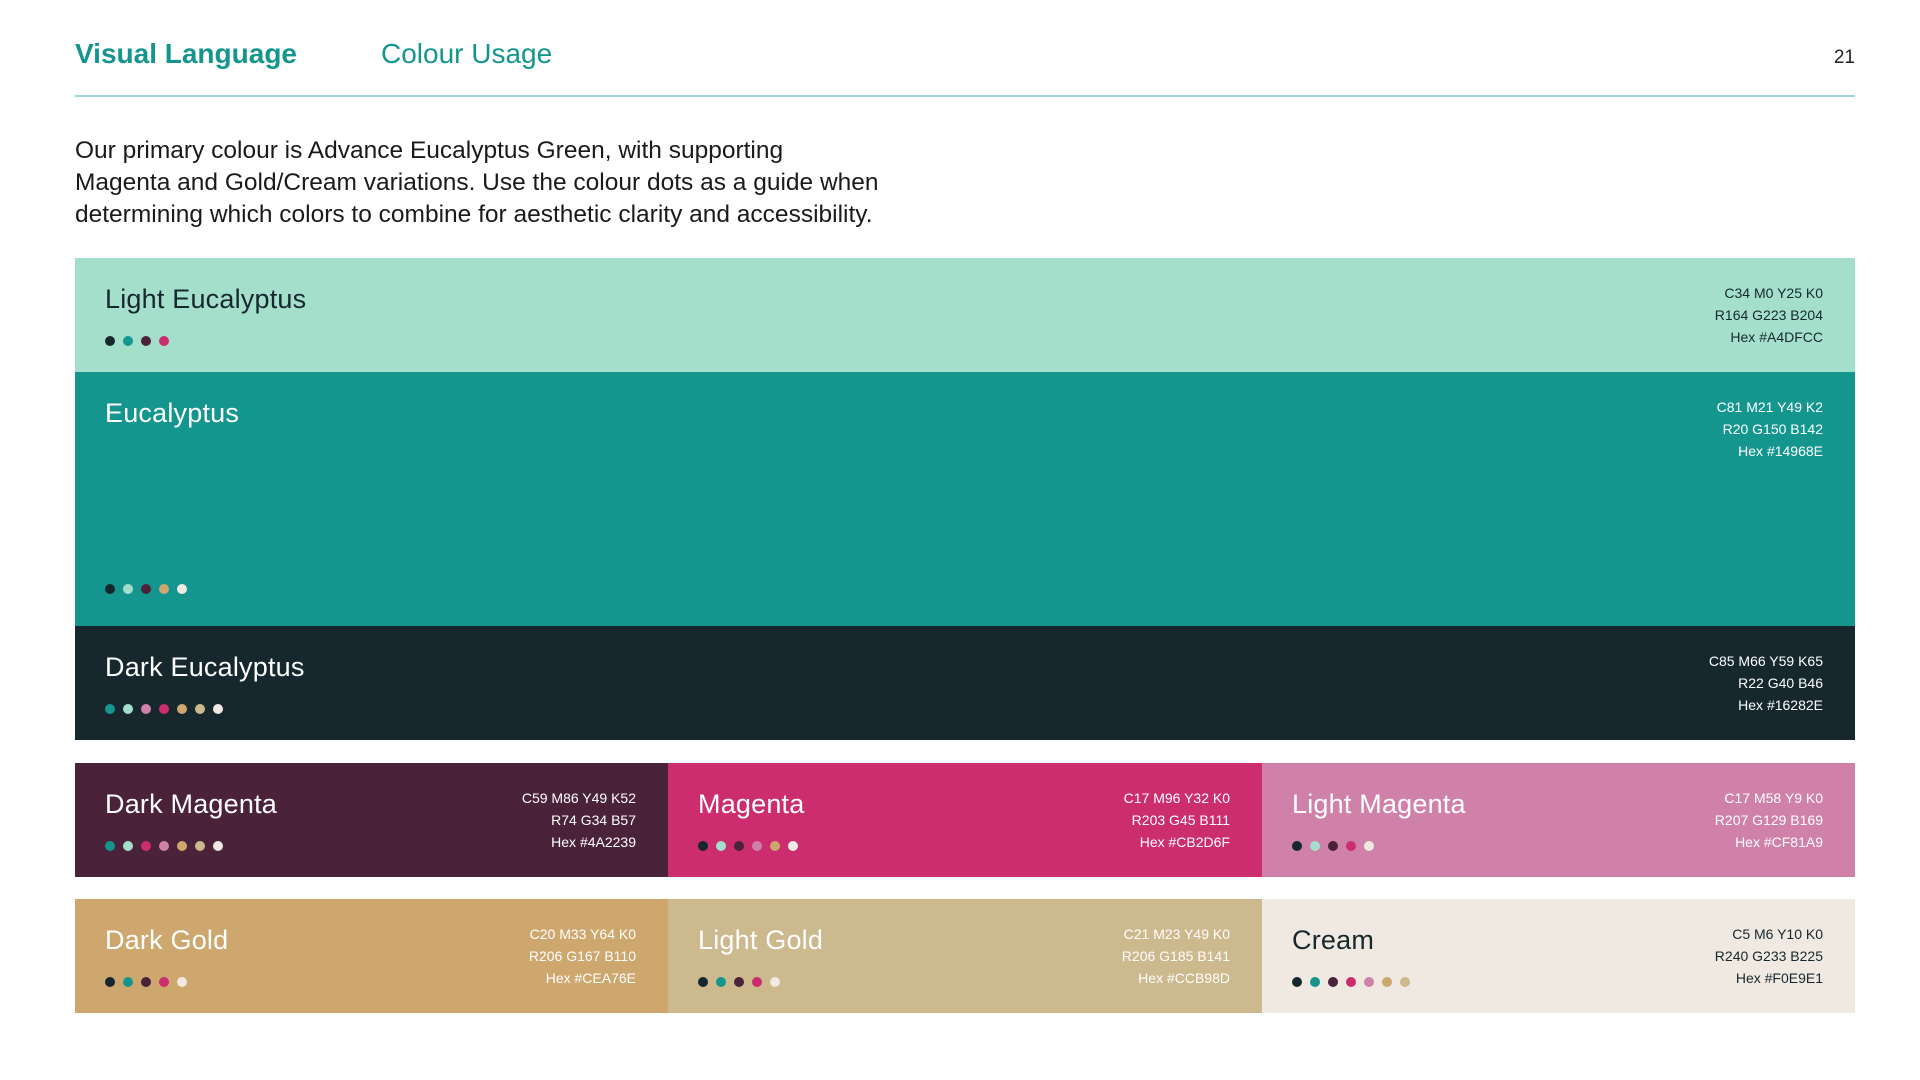 This screenshot has height=1080, width=1920. What do you see at coordinates (965, 96) in the screenshot?
I see `header-divider` at bounding box center [965, 96].